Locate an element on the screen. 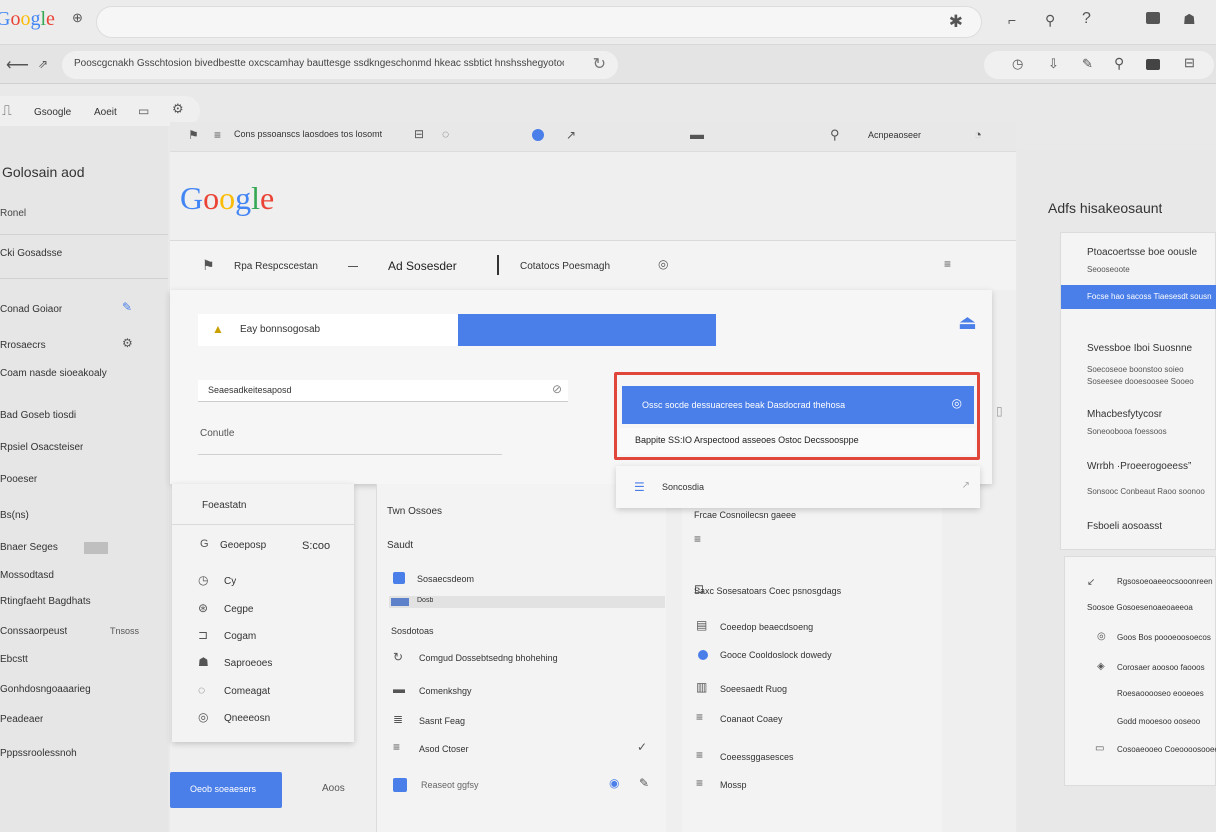  tag-icon: ✎ is located at coordinates (1087, 64).